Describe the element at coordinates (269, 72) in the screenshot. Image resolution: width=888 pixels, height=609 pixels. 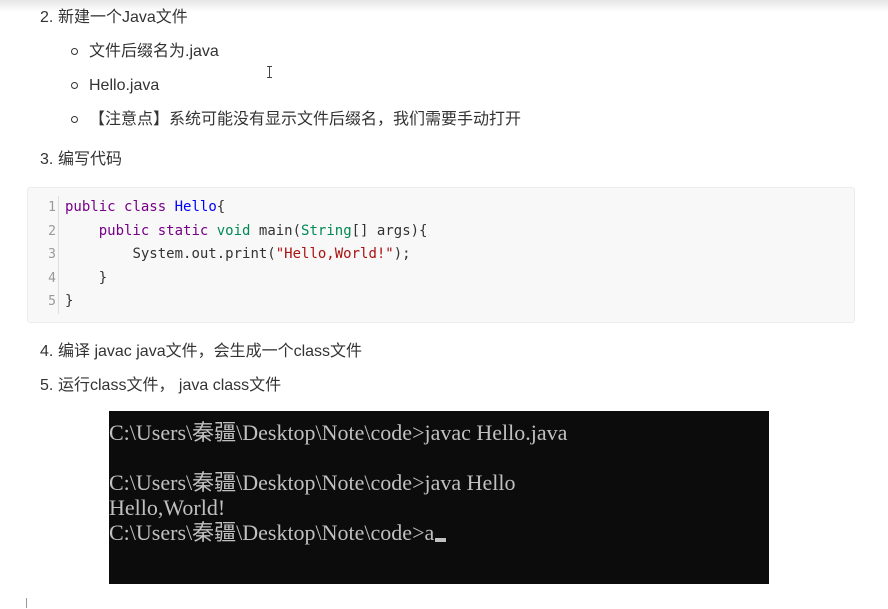
I see `text-cursor-icon` at that location.